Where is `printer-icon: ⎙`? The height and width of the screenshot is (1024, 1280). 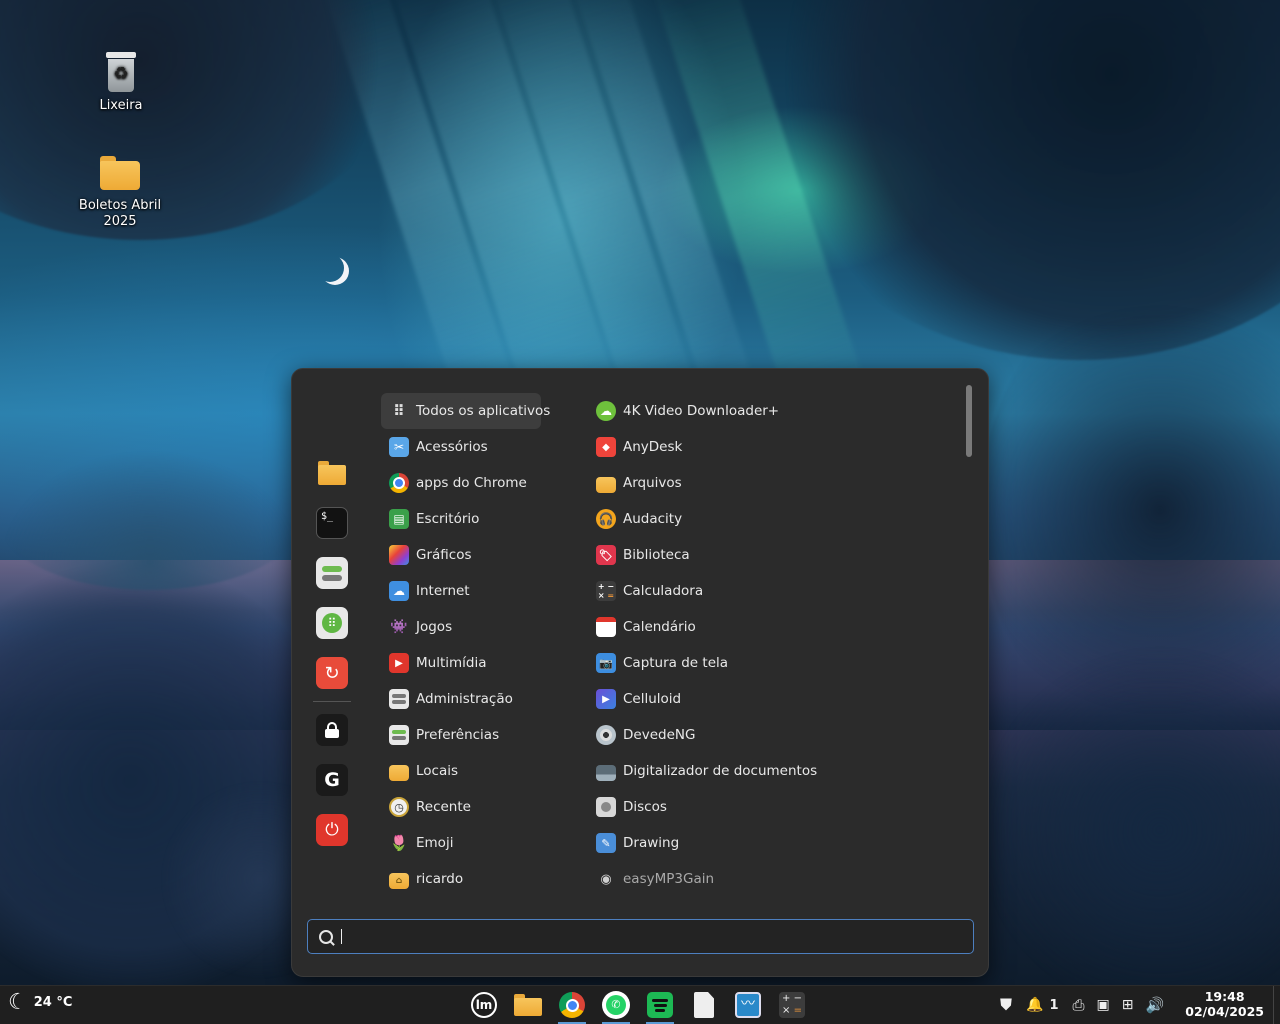
printer-icon: ⎙ is located at coordinates (1079, 1005).